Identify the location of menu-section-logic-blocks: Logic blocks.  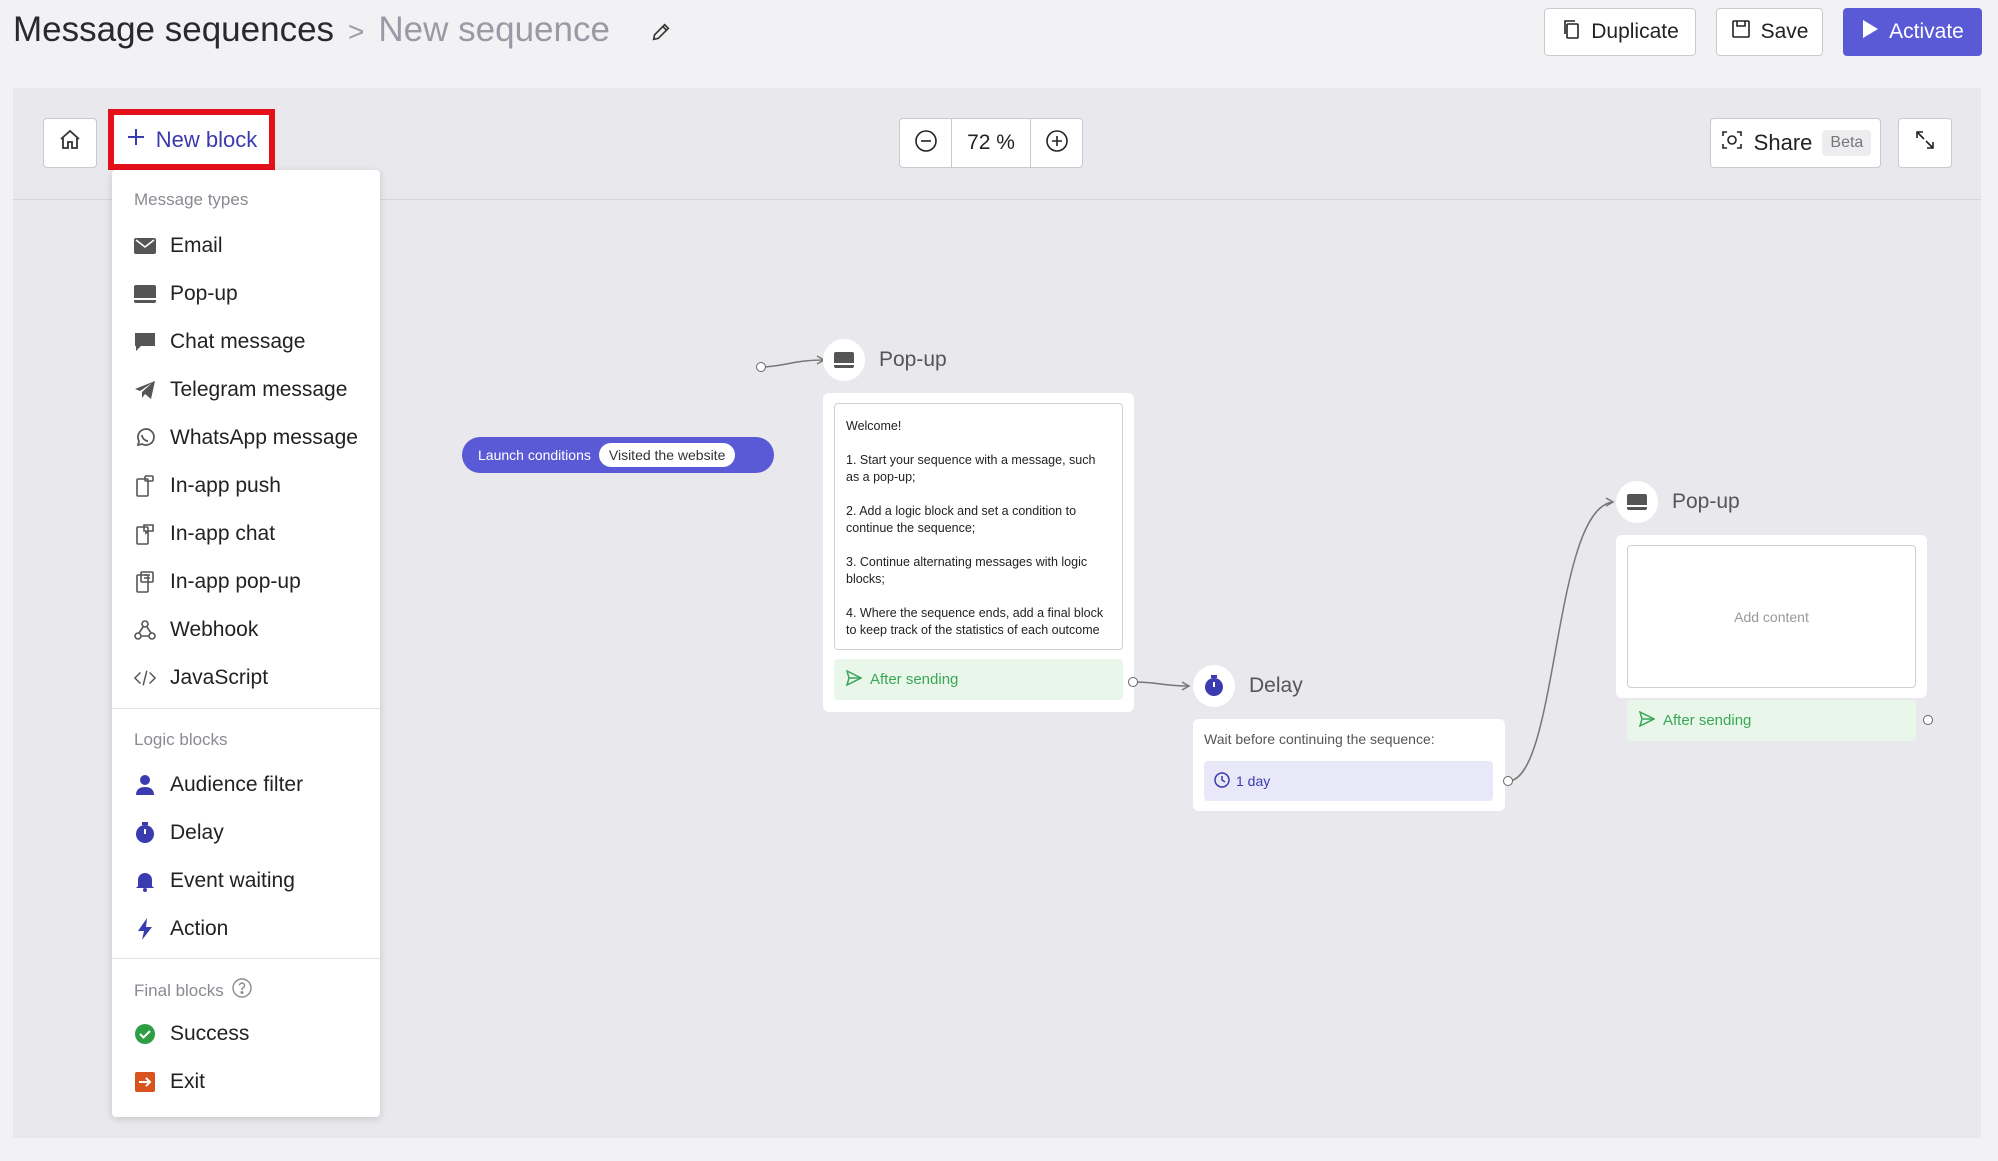
(181, 739).